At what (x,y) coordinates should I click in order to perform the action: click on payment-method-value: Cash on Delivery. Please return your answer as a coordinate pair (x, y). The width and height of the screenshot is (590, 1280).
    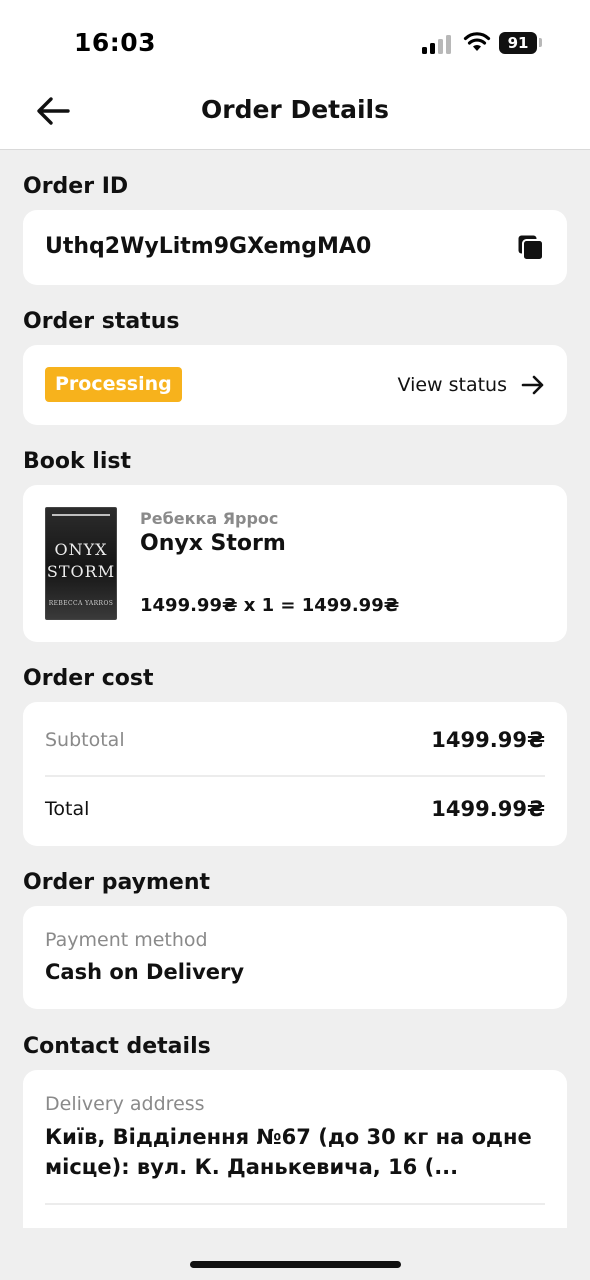
    Looking at the image, I should click on (145, 972).